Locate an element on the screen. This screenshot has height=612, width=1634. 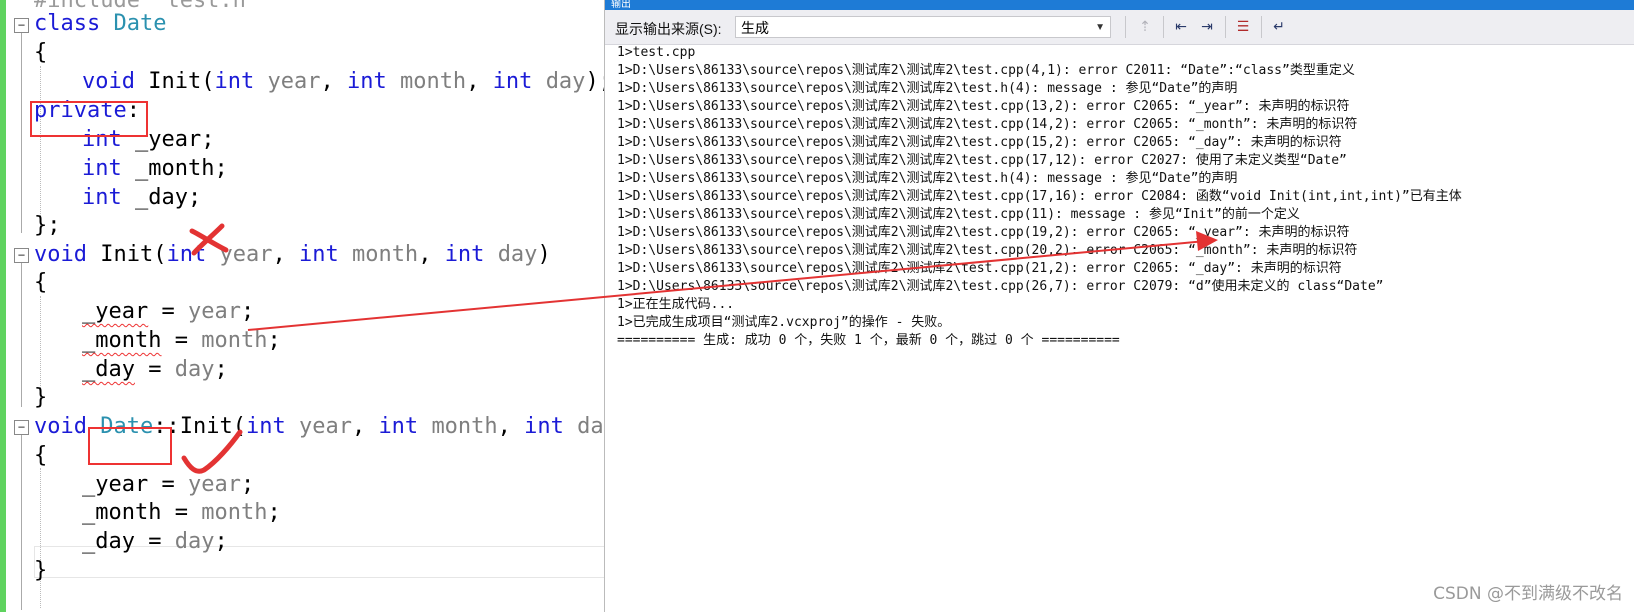
undeclared-identifier: _month is located at coordinates (122, 340).